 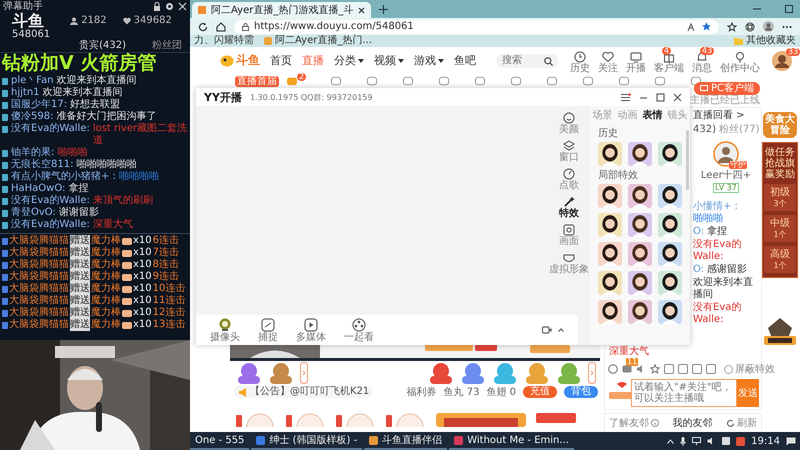 I want to click on tab: 场景, so click(x=602, y=115).